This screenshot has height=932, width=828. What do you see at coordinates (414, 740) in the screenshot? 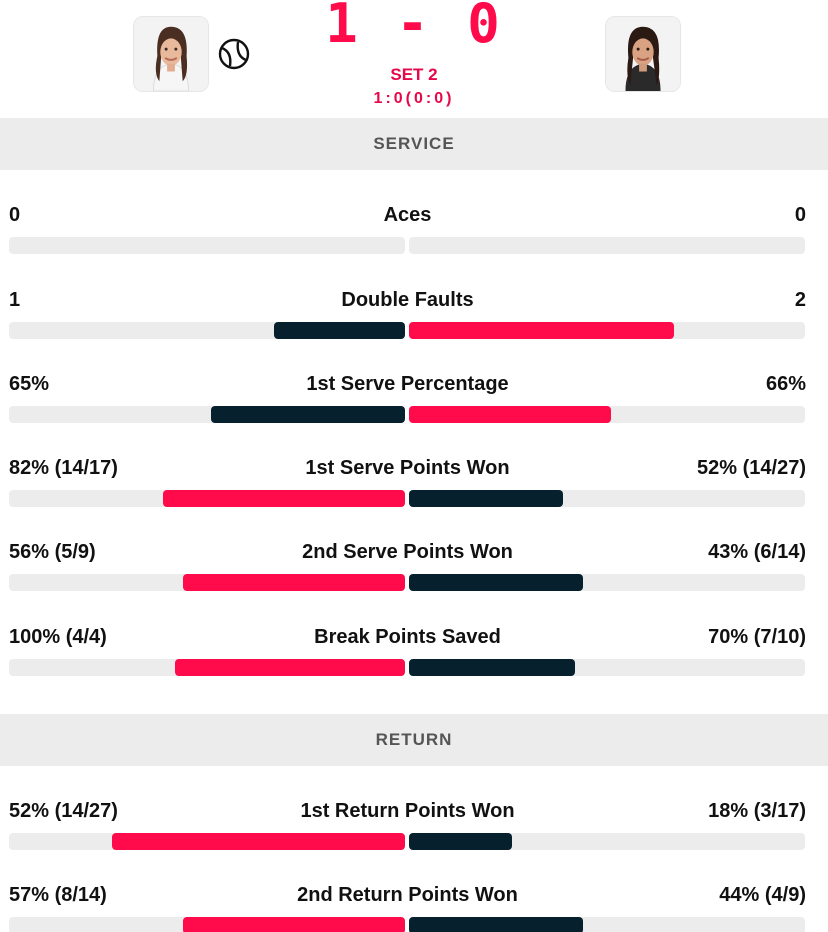
I see `section-header-return: RETURN` at bounding box center [414, 740].